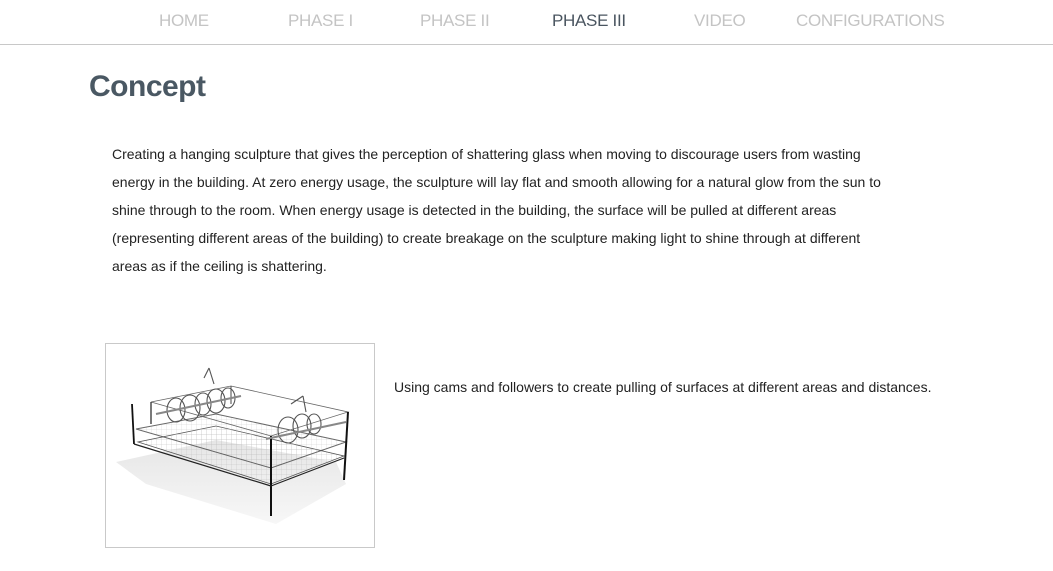 The height and width of the screenshot is (571, 1053). I want to click on page-title: Concept, so click(147, 86).